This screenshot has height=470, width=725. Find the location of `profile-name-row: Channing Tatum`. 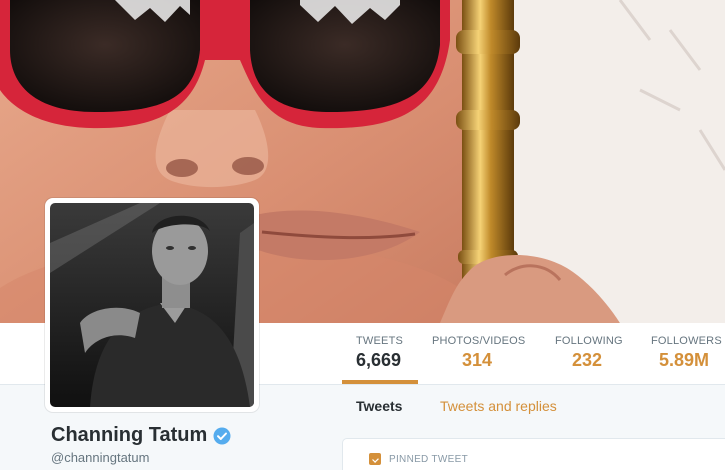

profile-name-row: Channing Tatum is located at coordinates (141, 435).